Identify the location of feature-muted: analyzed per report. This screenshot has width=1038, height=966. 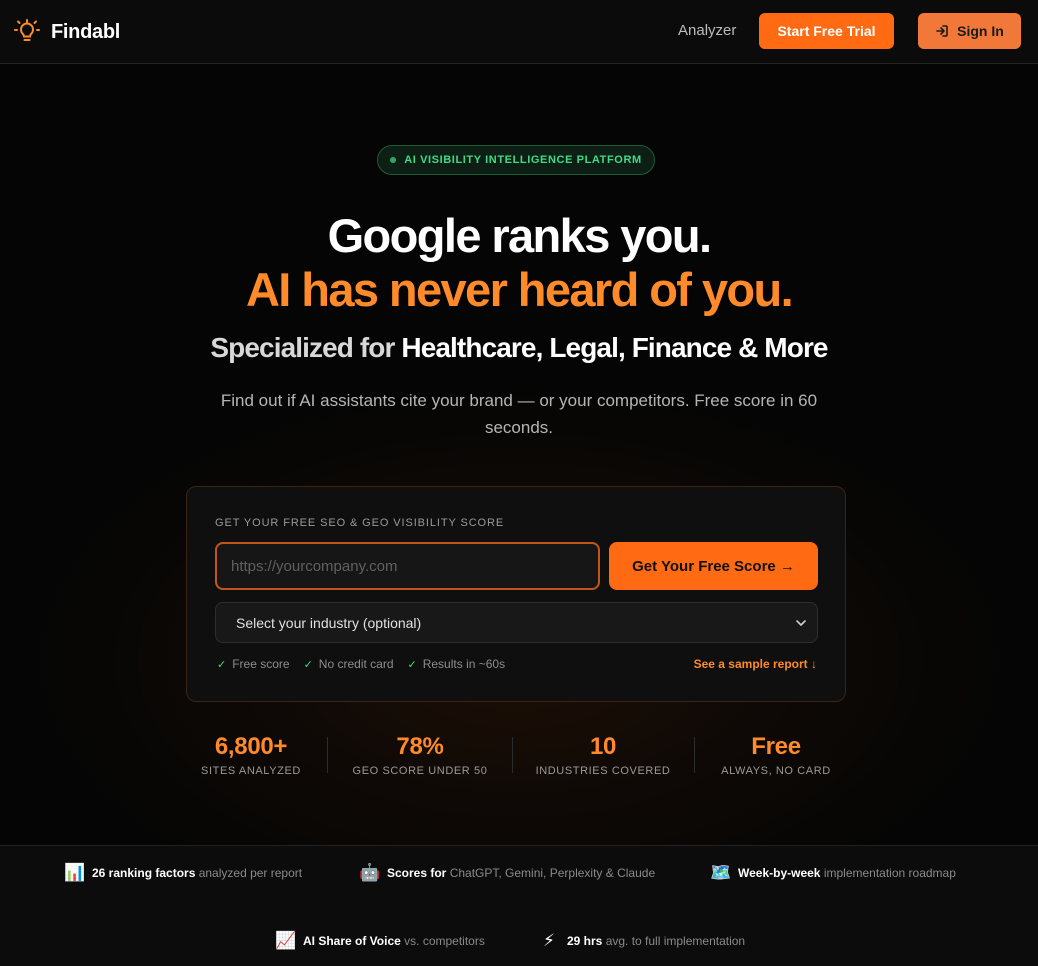
(249, 873).